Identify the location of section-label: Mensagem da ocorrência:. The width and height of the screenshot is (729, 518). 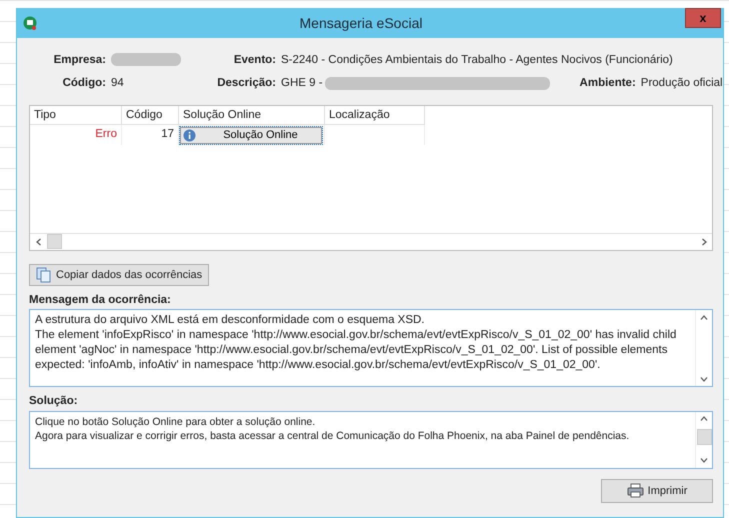
(100, 300).